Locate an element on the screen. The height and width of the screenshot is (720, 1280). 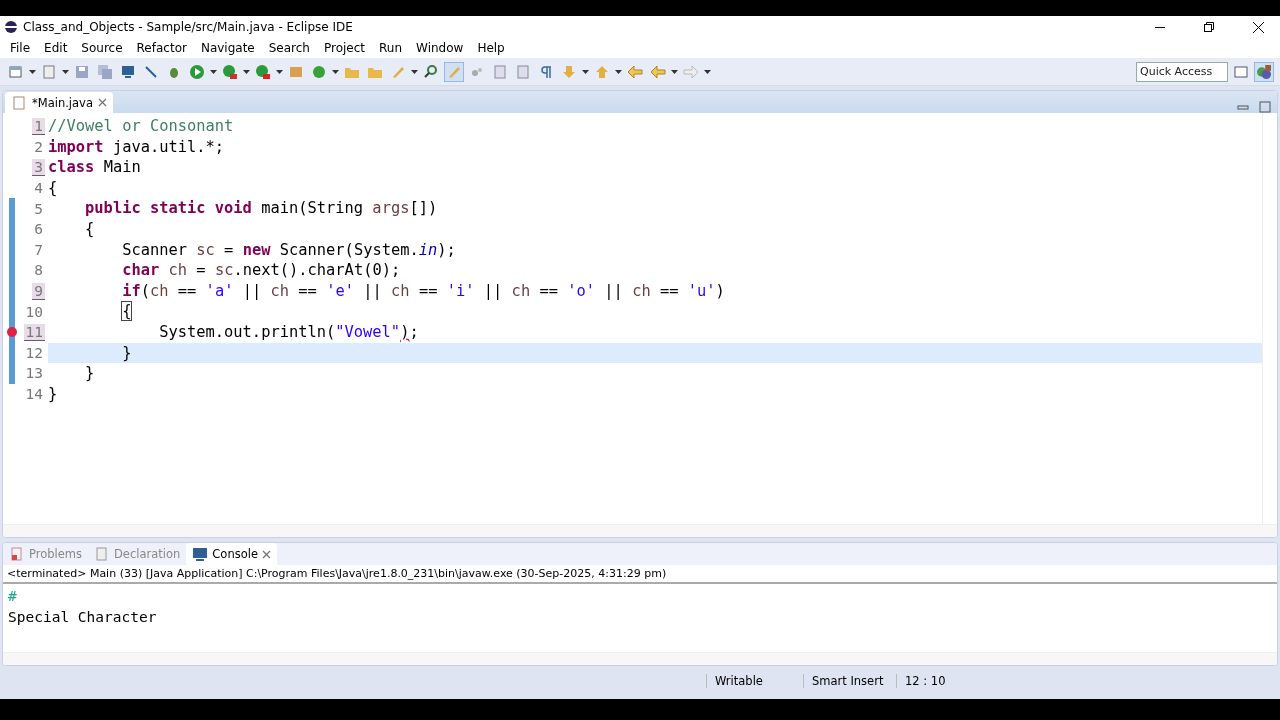
console-icon is located at coordinates (200, 554).